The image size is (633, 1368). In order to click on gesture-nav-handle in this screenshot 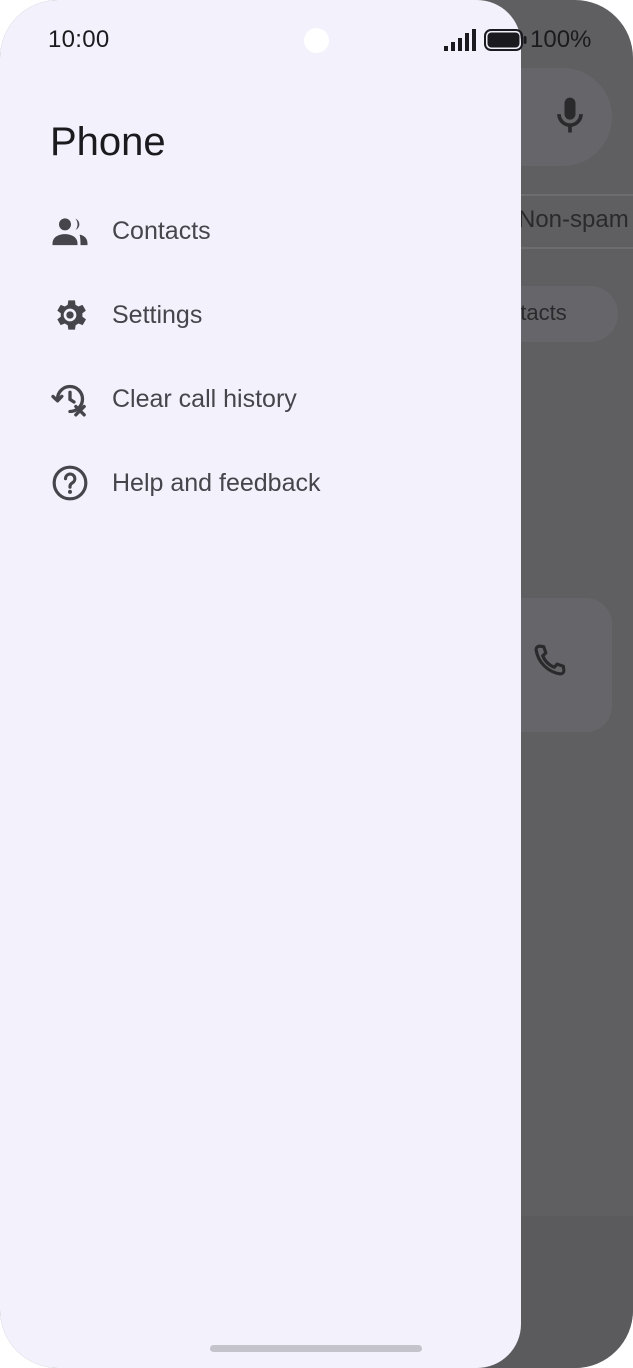, I will do `click(316, 1348)`.